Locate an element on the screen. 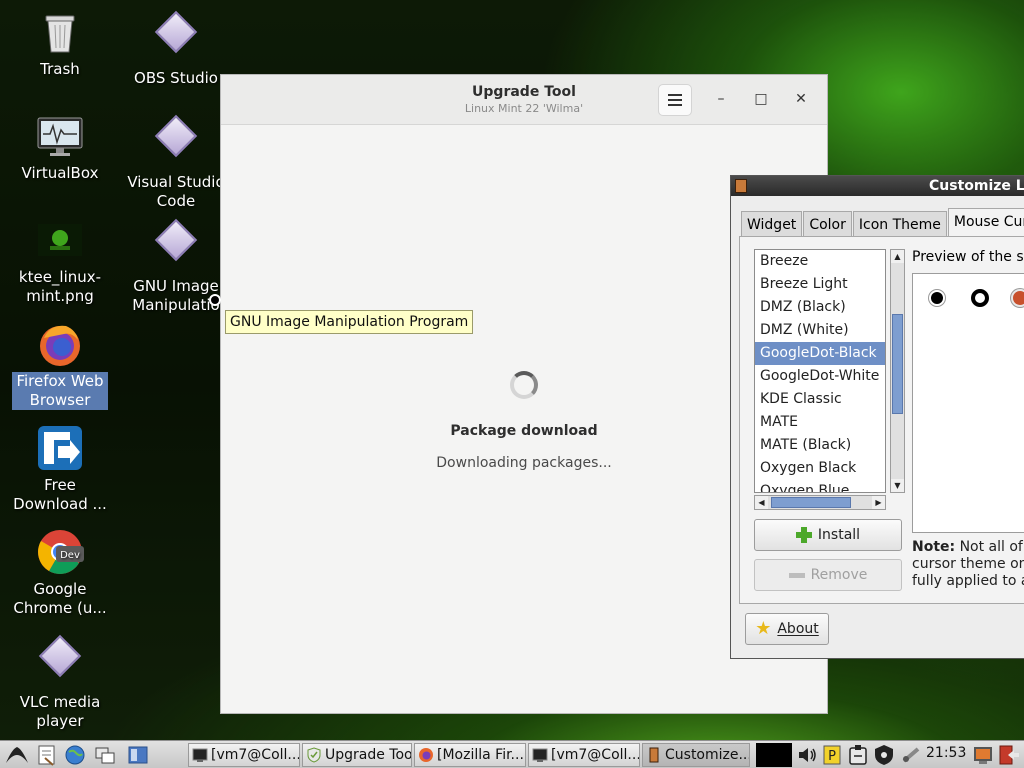 This screenshot has height=768, width=1024. desktop-icon-obs-studio: OBS Studio is located at coordinates (176, 48).